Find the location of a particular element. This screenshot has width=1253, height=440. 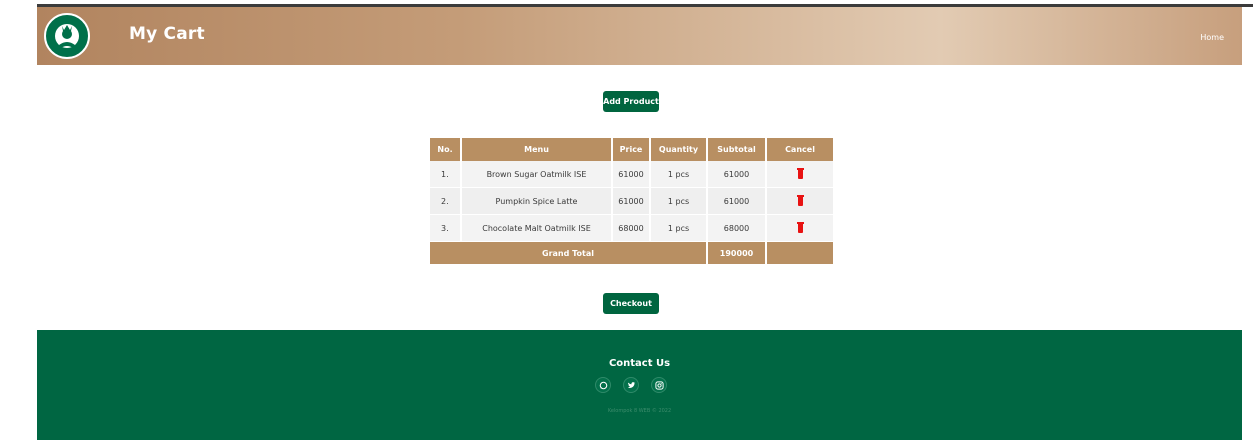

cell-price: 68000 is located at coordinates (631, 228).